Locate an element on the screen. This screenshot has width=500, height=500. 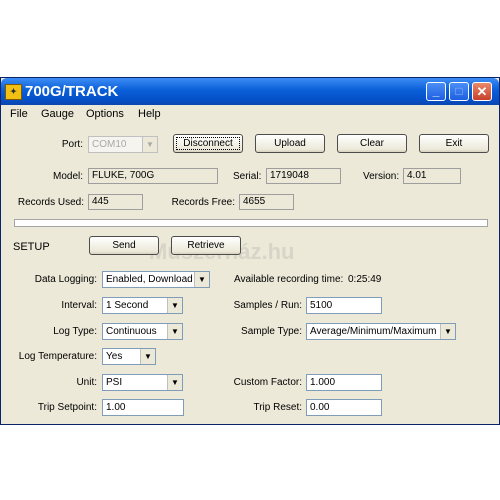
unit-value: PSI is located at coordinates (114, 382).